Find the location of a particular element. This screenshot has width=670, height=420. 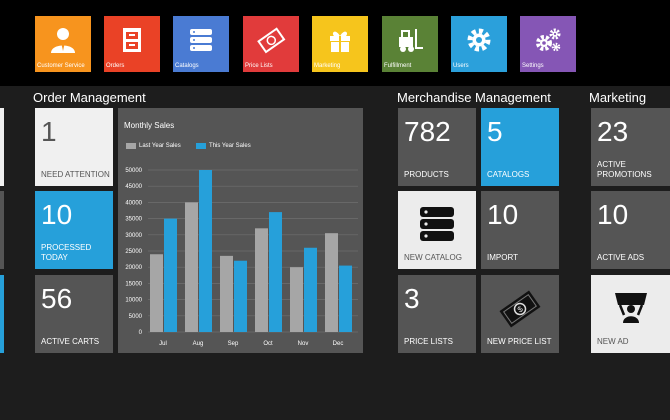

x-tick-label: Jul is located at coordinates (163, 344).